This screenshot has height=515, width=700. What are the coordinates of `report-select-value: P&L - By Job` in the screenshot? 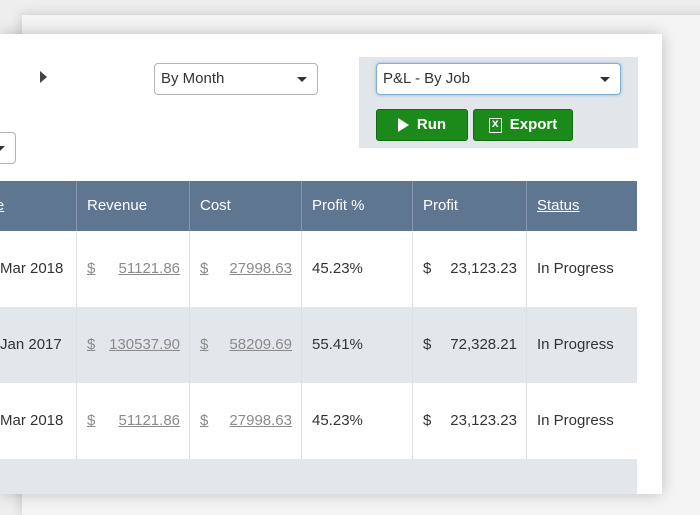 It's located at (426, 78).